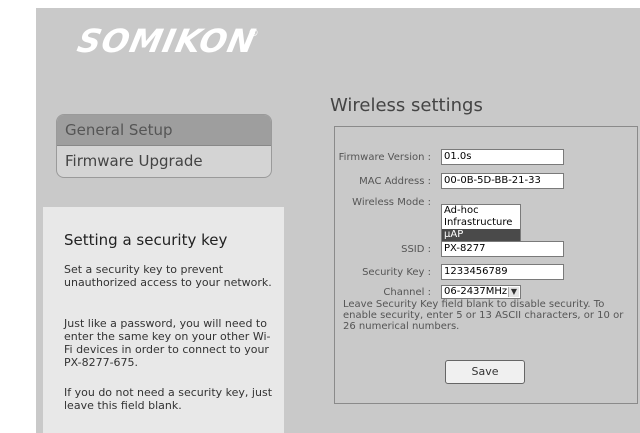 This screenshot has width=640, height=433. Describe the element at coordinates (476, 291) in the screenshot. I see `channel-select-value: 06-2437MHz` at that location.